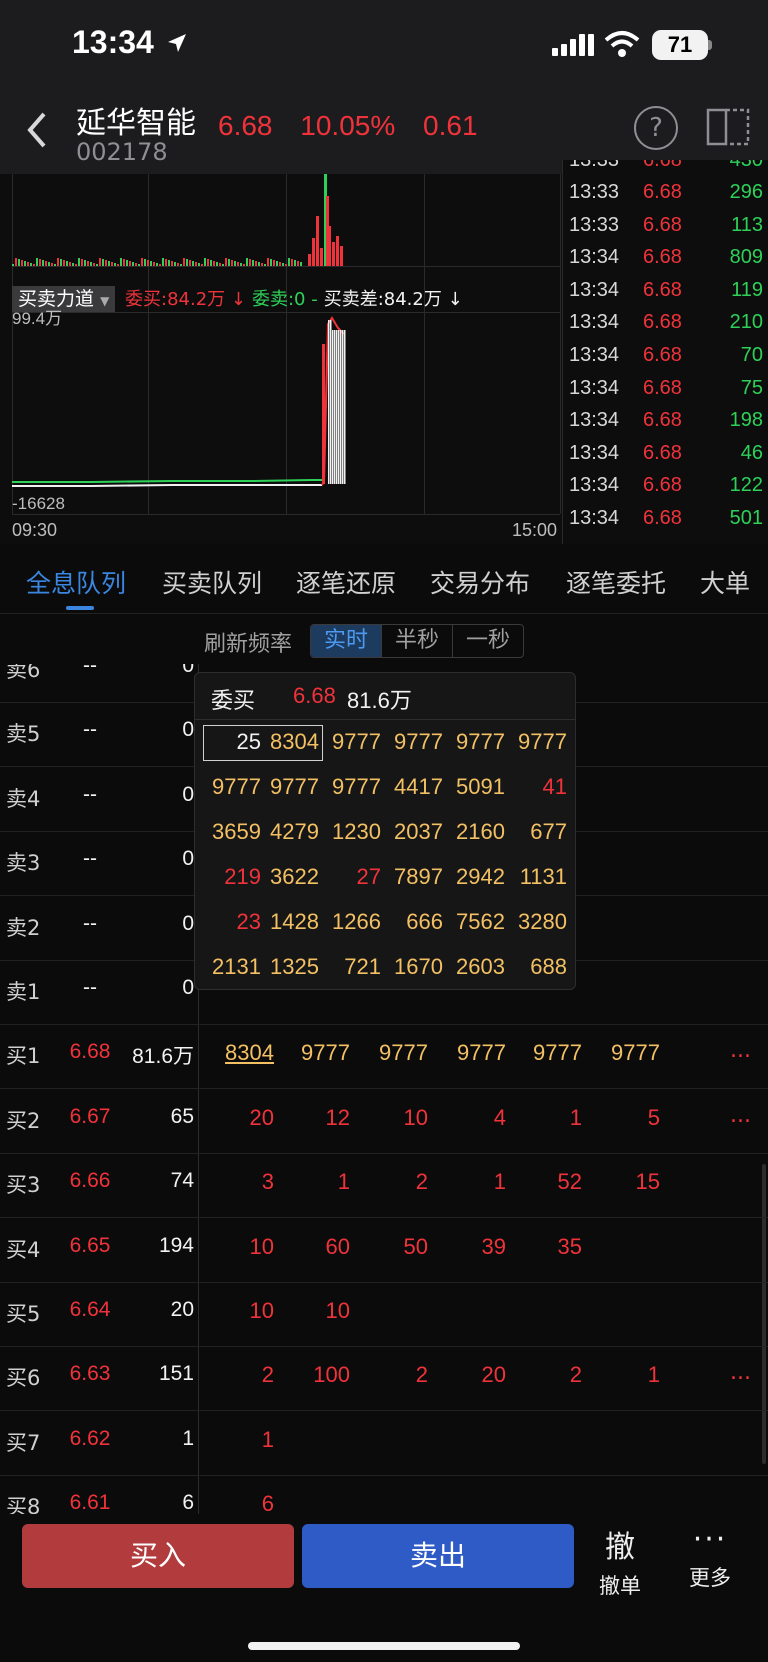 This screenshot has height=1662, width=768. I want to click on split-layout-icon, so click(728, 127).